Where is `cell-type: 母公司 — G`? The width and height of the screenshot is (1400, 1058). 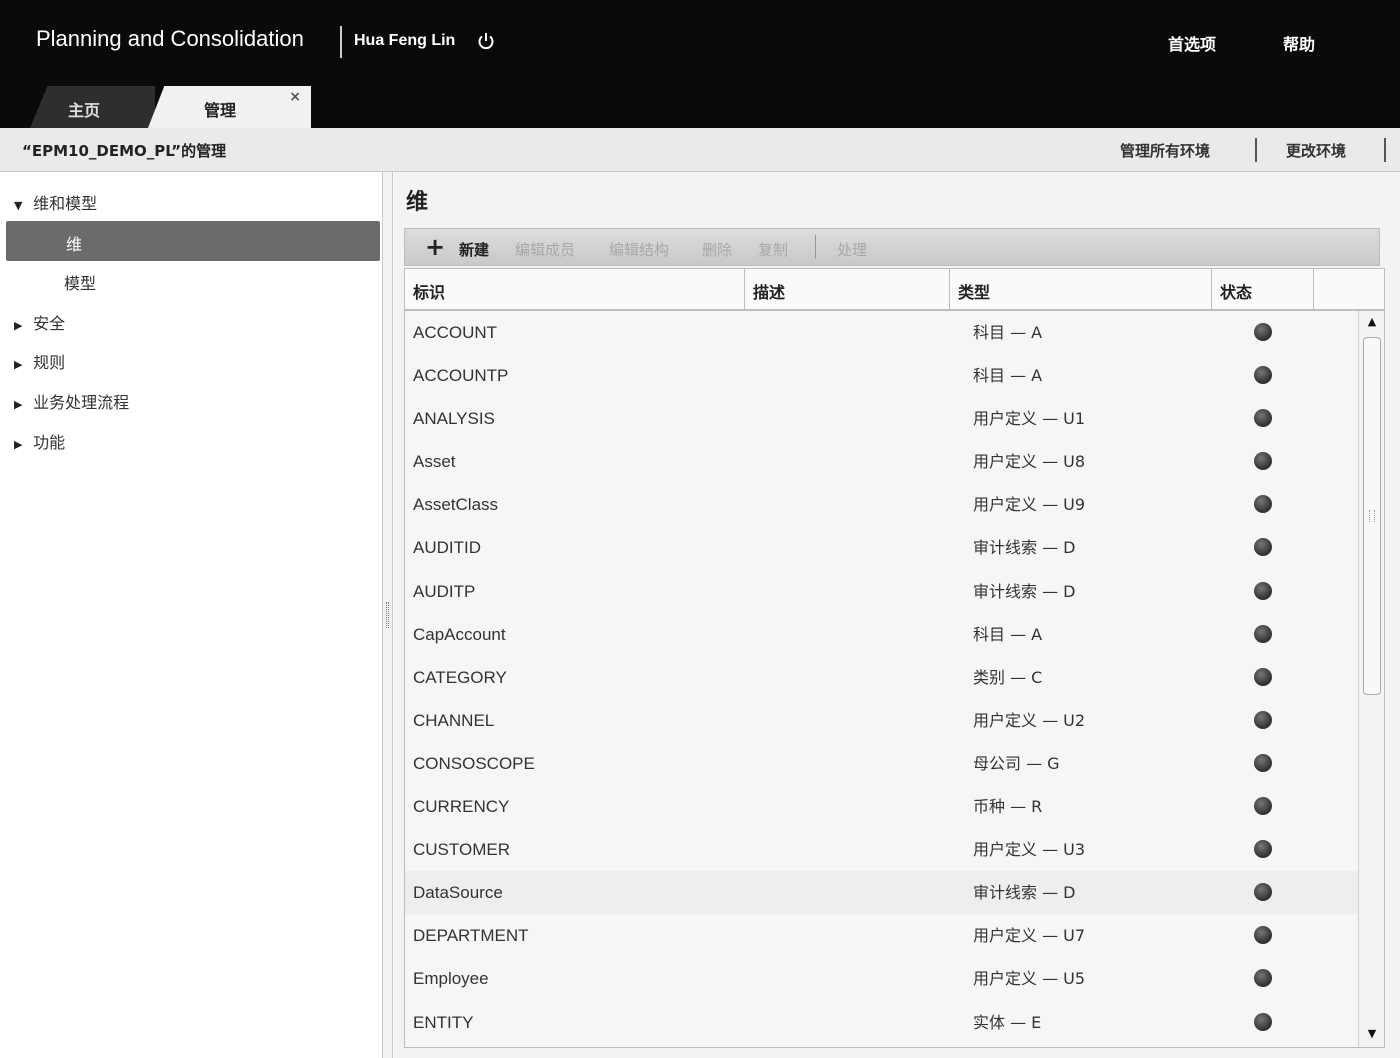 cell-type: 母公司 — G is located at coordinates (1016, 763).